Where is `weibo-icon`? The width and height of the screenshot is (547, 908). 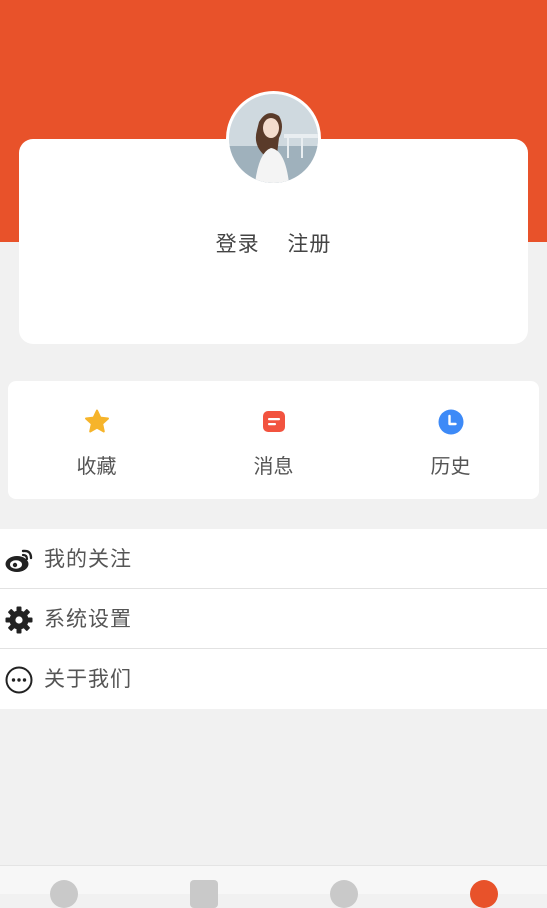 weibo-icon is located at coordinates (19, 560).